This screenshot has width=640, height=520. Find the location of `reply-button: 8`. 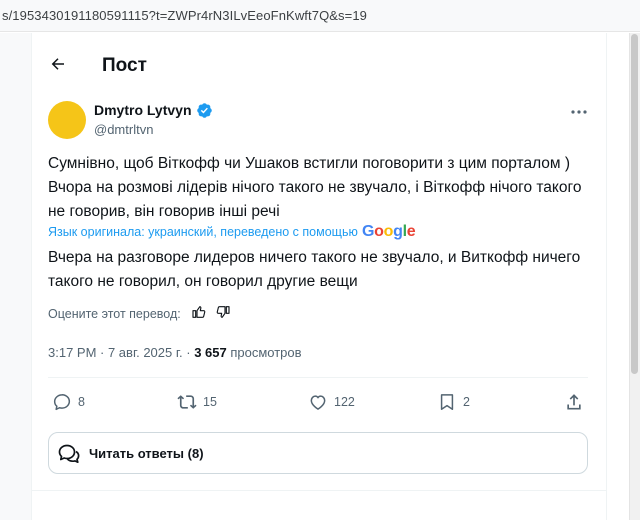

reply-button: 8 is located at coordinates (68, 402).